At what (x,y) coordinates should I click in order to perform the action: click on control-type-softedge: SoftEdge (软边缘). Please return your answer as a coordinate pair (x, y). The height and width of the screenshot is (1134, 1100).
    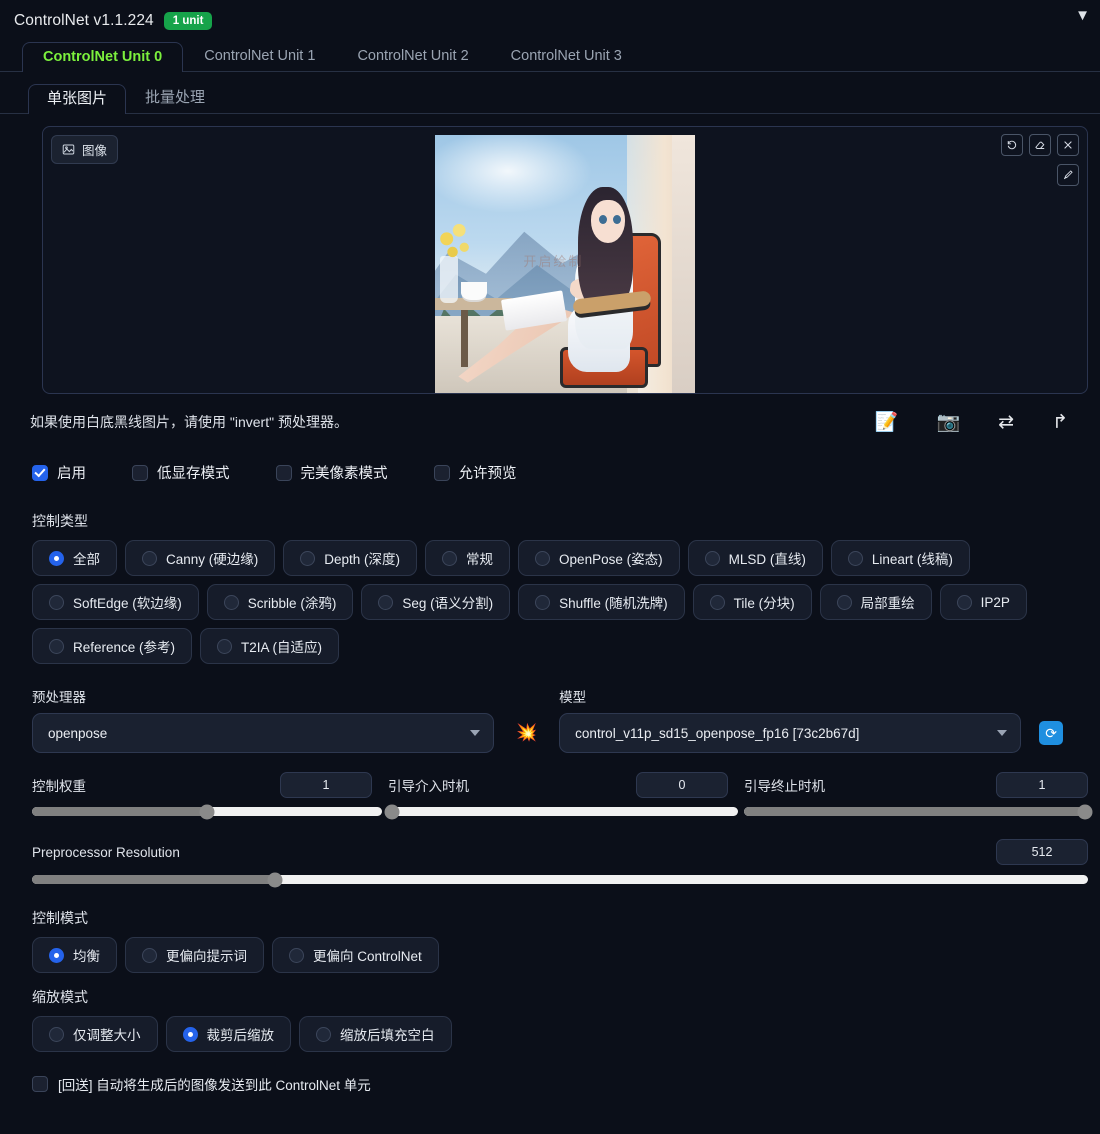
    Looking at the image, I should click on (115, 602).